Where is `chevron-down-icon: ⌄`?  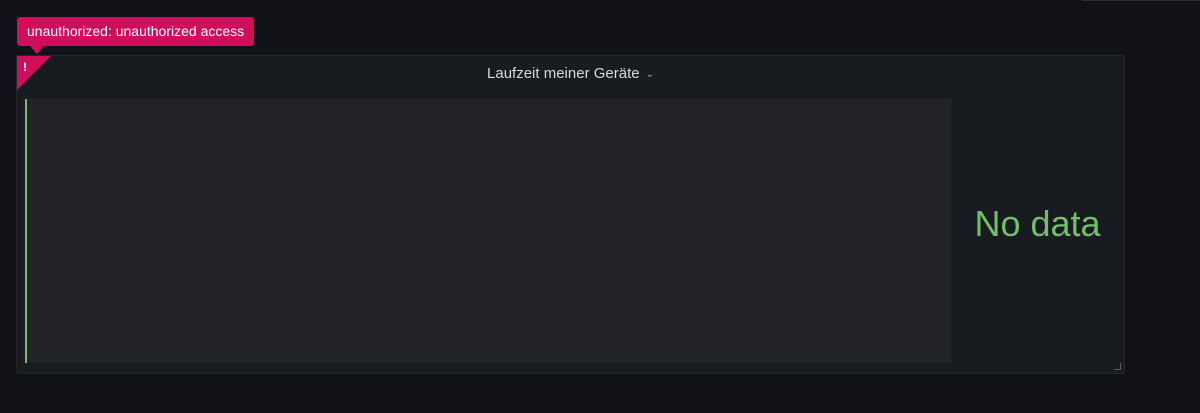 chevron-down-icon: ⌄ is located at coordinates (650, 75).